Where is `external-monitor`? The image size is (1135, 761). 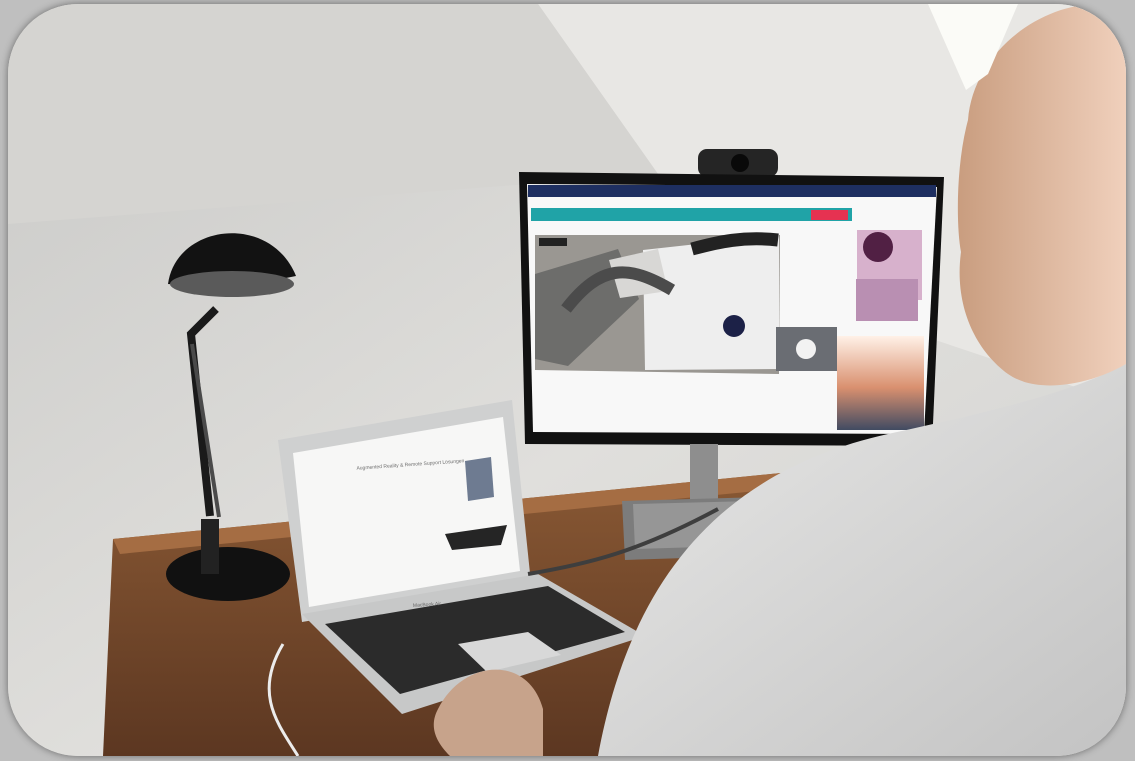
external-monitor is located at coordinates (731, 309).